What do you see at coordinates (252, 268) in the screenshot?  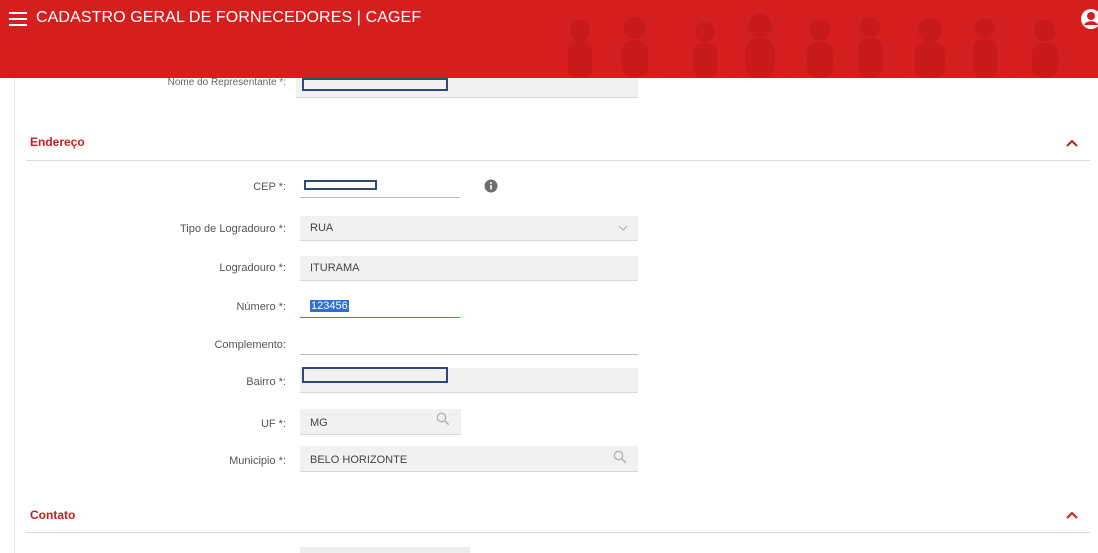 I see `logradouro-label: Logradouro *:` at bounding box center [252, 268].